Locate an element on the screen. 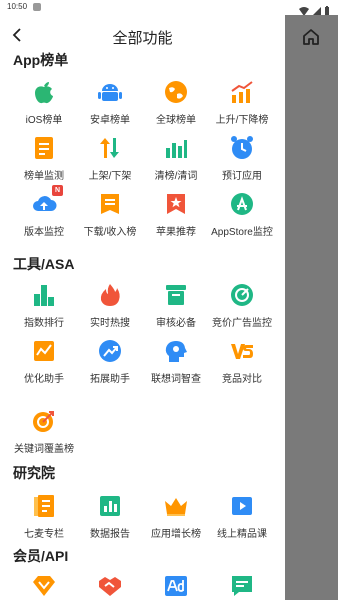  vip-badge-icon is located at coordinates (44, 586).